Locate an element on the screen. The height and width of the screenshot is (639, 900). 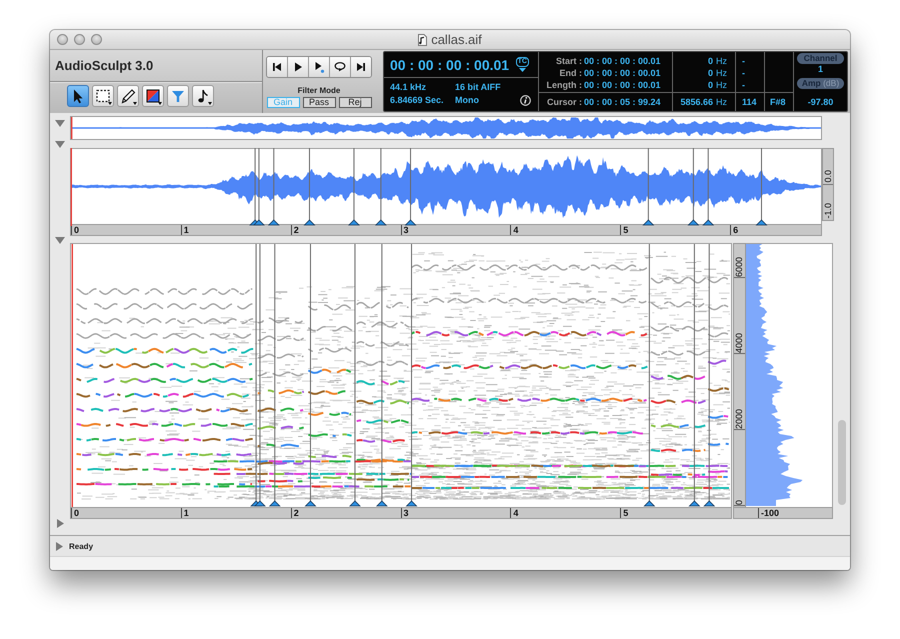
ruler-label: 0 is located at coordinates (75, 513).